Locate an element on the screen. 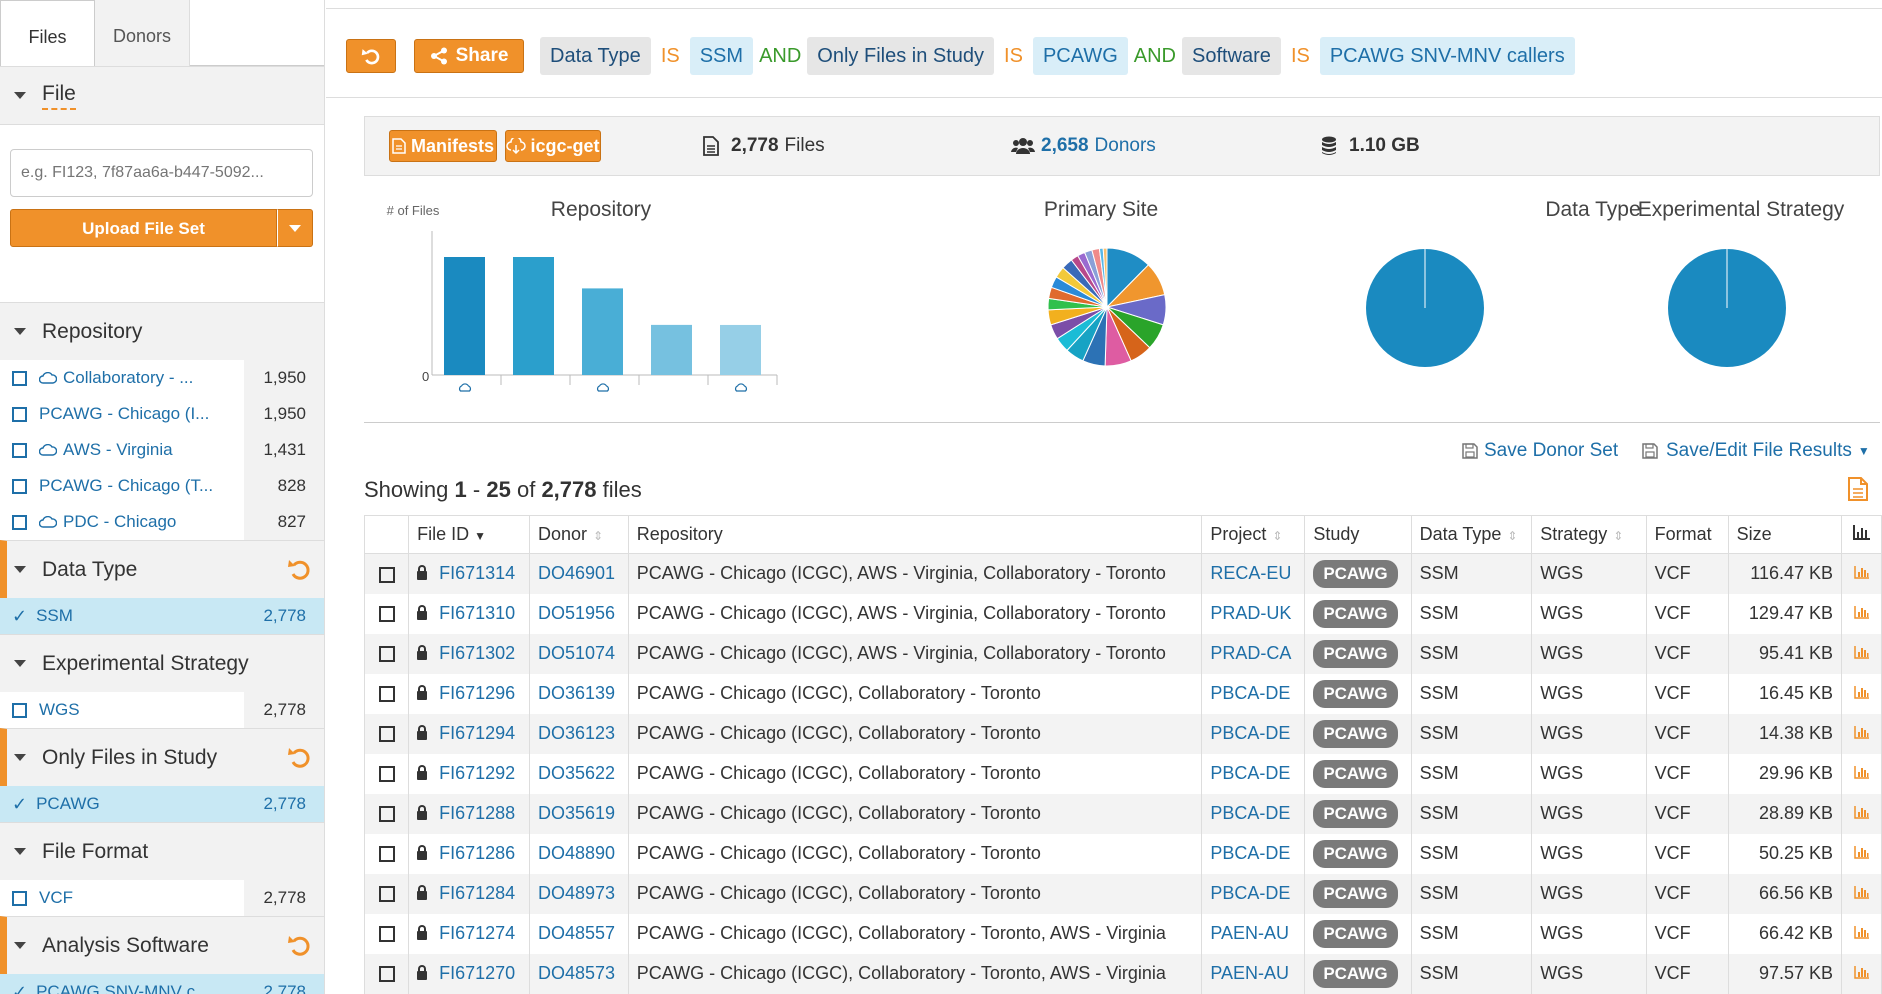 Image resolution: width=1882 pixels, height=994 pixels. project-link: PRAD-UK is located at coordinates (1250, 613).